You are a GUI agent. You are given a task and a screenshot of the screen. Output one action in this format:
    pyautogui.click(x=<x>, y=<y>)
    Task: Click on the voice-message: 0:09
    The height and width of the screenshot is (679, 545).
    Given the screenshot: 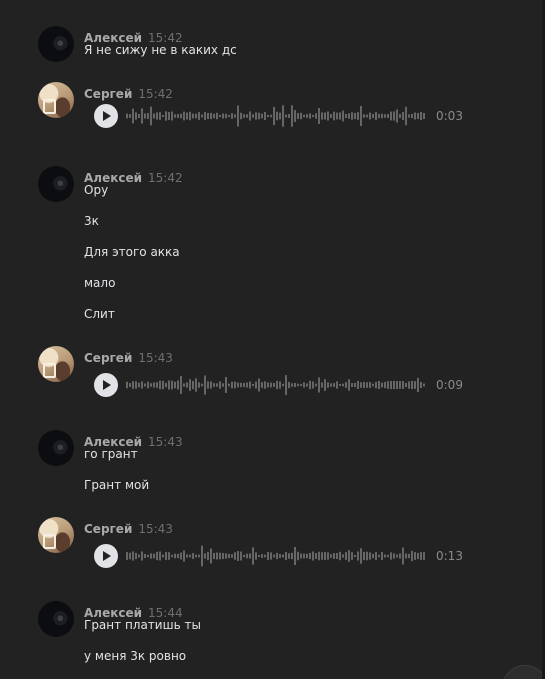 What is the action you would take?
    pyautogui.click(x=284, y=385)
    